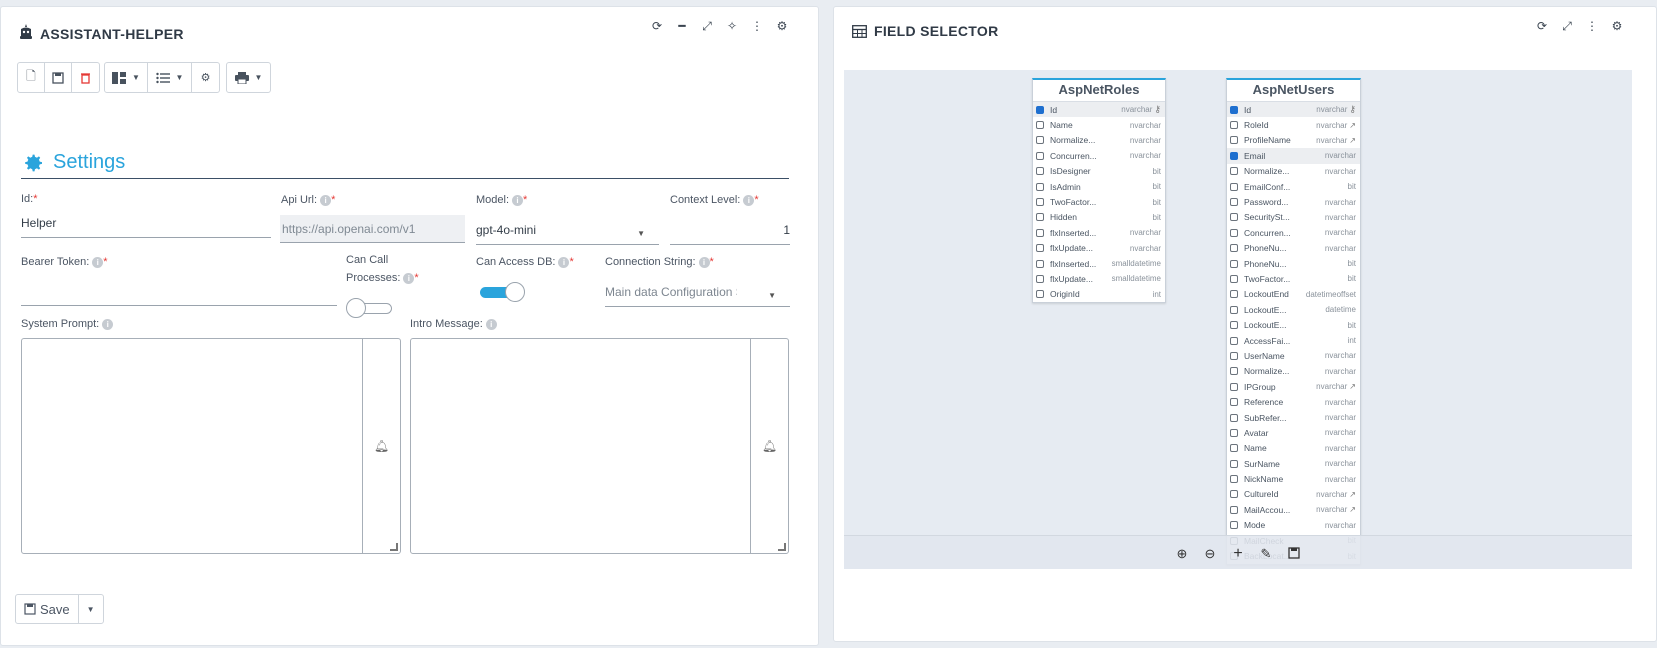 The width and height of the screenshot is (1657, 648). Describe the element at coordinates (1293, 294) in the screenshot. I see `db-field-row: LockoutEnd datetimeoffset` at that location.